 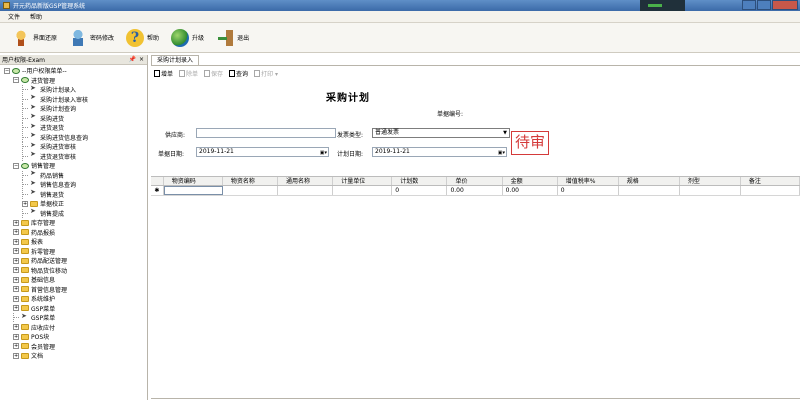 I want to click on column-header: 增值税率%, so click(x=588, y=181).